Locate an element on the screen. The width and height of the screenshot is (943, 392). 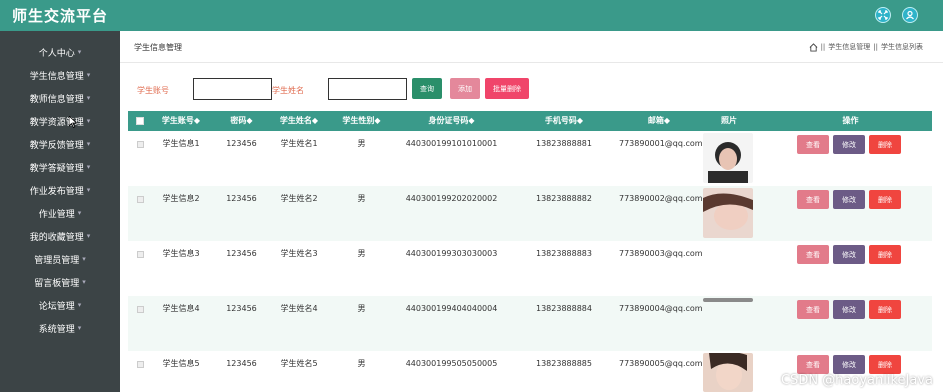
student-account-label: 学生账号 is located at coordinates (153, 90).